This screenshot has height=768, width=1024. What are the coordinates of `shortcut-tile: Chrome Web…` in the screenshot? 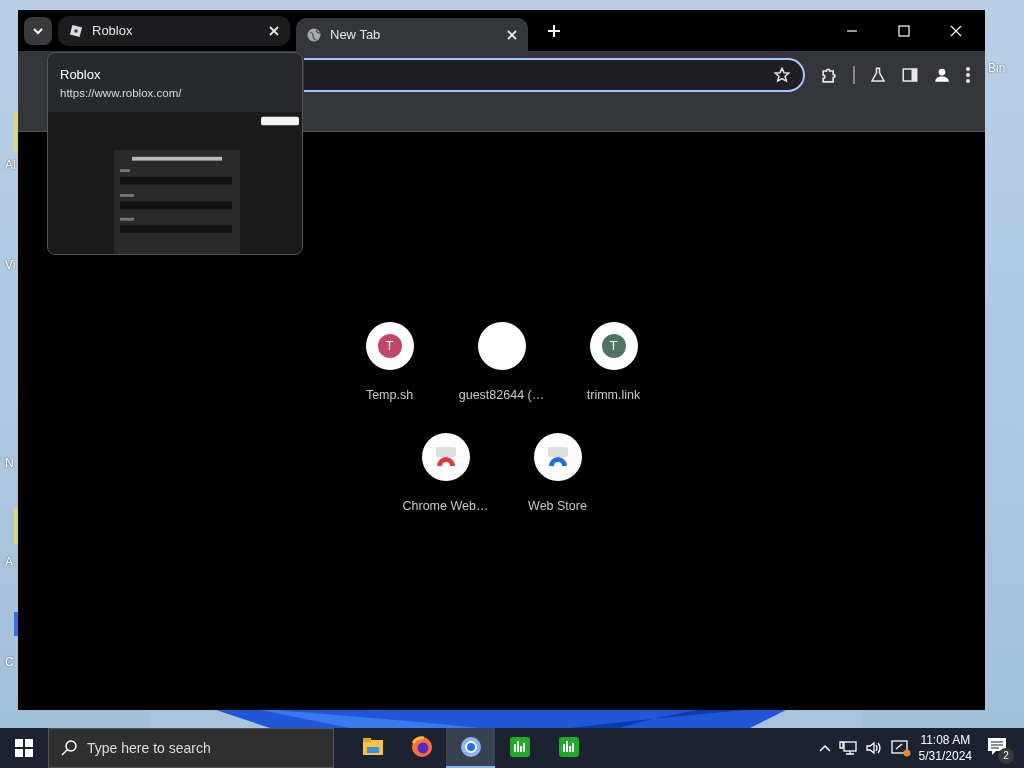 It's located at (445, 474).